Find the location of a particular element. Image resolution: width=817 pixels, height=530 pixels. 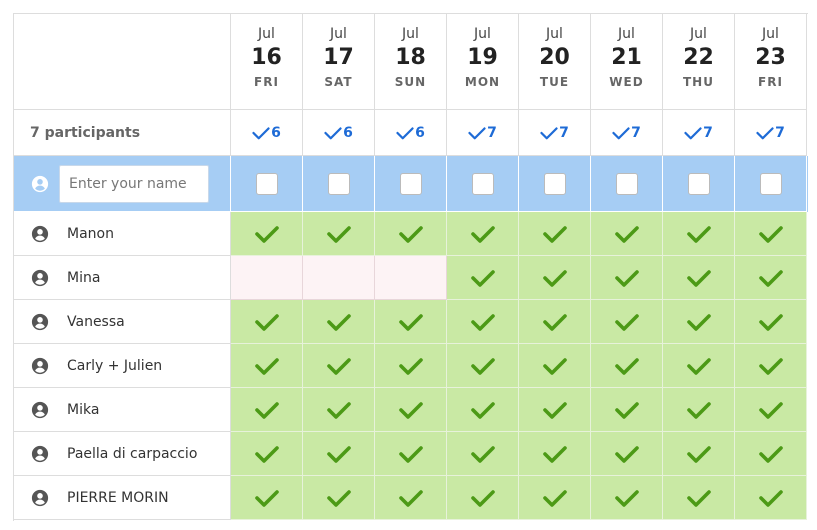

participant-row: PIERRE MORIN is located at coordinates (411, 498).